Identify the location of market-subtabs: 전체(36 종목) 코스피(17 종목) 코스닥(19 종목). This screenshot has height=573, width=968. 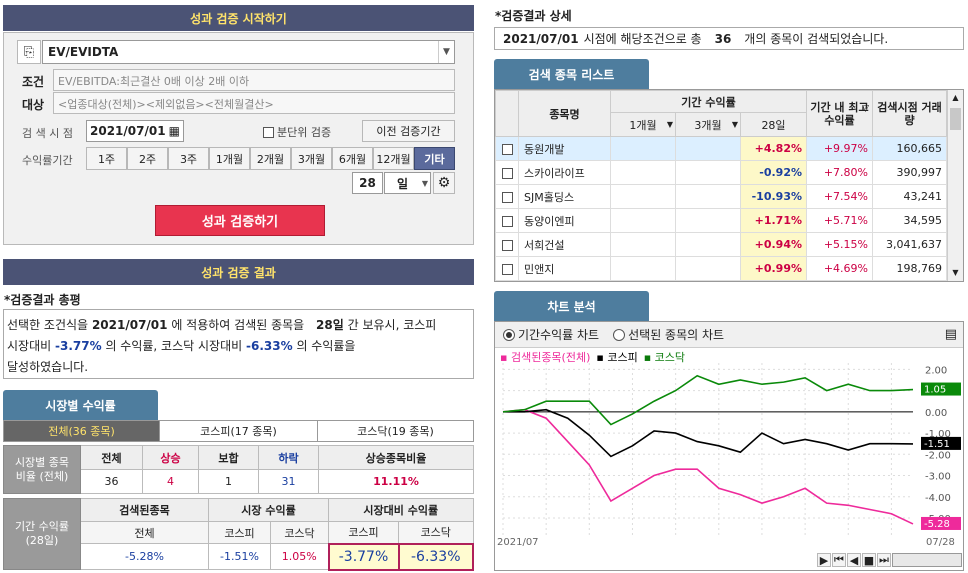
(238, 431).